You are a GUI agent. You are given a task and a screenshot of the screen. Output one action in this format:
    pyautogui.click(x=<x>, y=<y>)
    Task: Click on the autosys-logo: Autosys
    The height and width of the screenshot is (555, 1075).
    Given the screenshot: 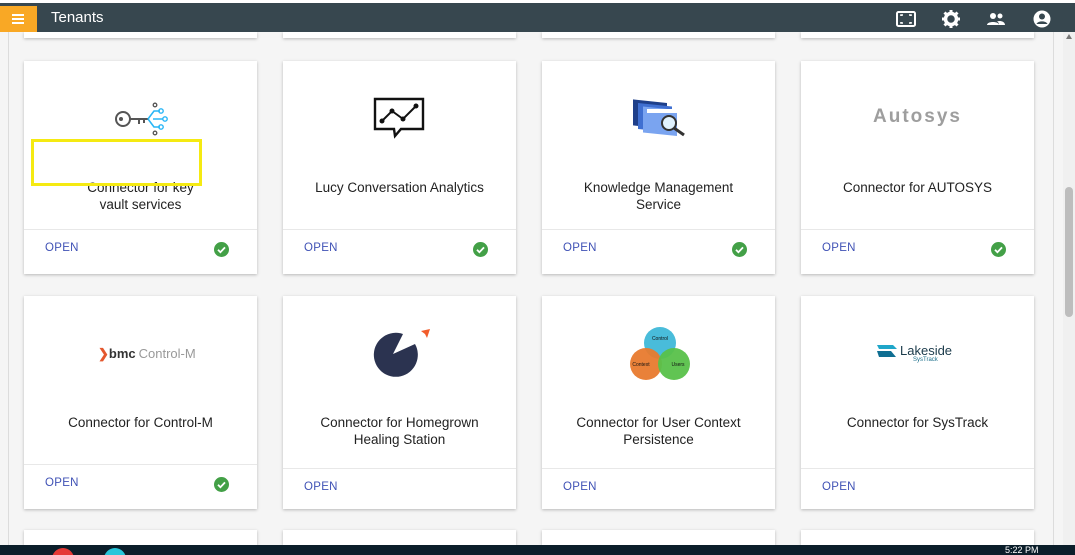 What is the action you would take?
    pyautogui.click(x=917, y=116)
    